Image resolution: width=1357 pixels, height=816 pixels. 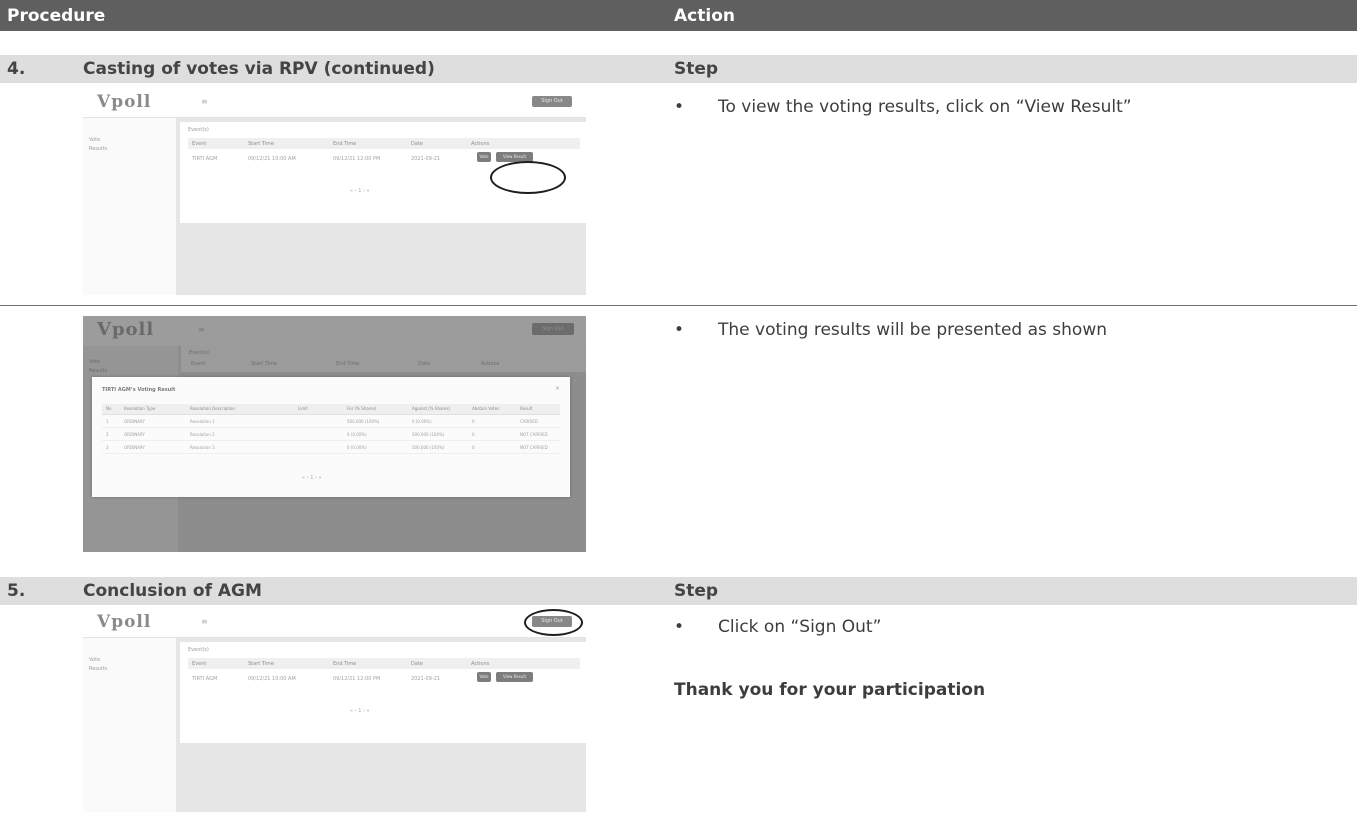 I want to click on cell-description: Resolution 1, so click(x=202, y=421).